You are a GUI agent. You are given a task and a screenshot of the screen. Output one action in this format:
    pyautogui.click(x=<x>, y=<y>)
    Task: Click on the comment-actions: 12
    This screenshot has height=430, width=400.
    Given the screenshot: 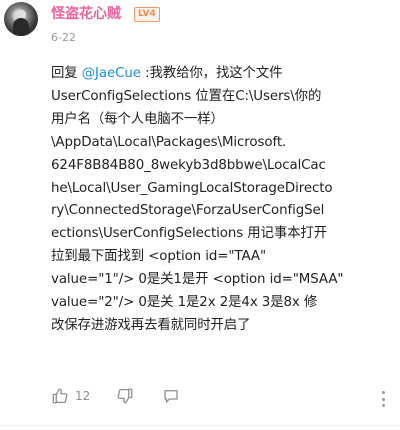 What is the action you would take?
    pyautogui.click(x=115, y=396)
    